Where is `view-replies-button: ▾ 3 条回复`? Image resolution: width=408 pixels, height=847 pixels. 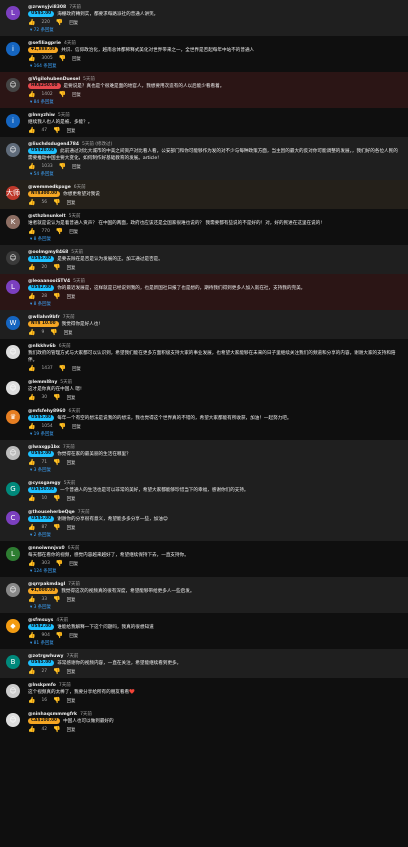 view-replies-button: ▾ 3 条回复 is located at coordinates (214, 607).